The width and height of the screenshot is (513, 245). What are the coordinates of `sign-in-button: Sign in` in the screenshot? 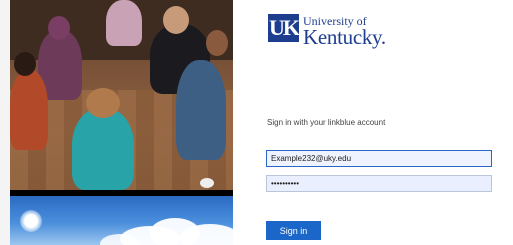 It's located at (293, 230).